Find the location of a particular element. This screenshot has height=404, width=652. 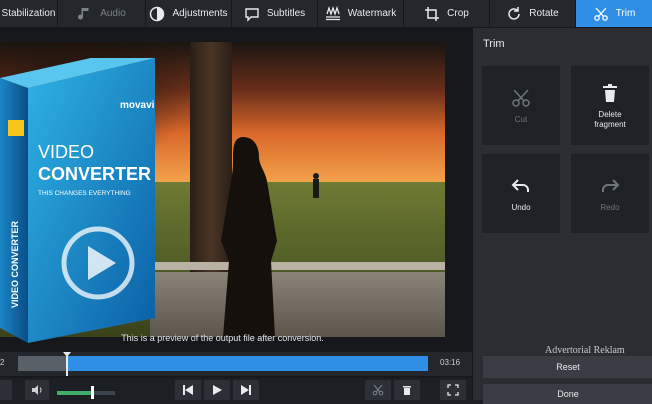

trim-label: Trim is located at coordinates (625, 13).